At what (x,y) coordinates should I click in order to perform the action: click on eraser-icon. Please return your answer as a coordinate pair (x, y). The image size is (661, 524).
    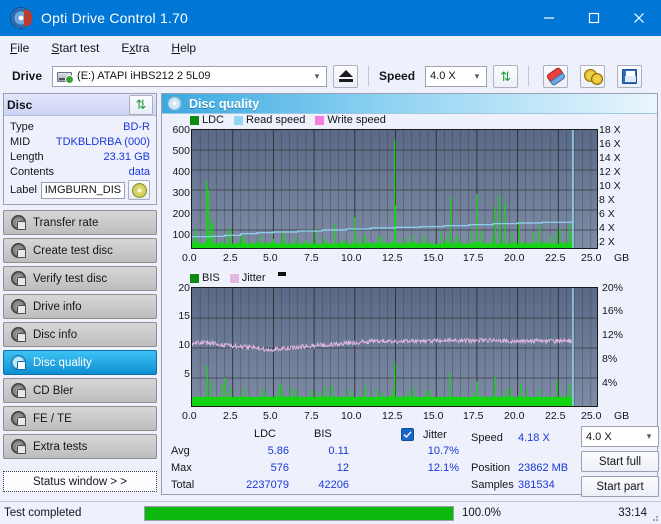
    Looking at the image, I should click on (555, 76).